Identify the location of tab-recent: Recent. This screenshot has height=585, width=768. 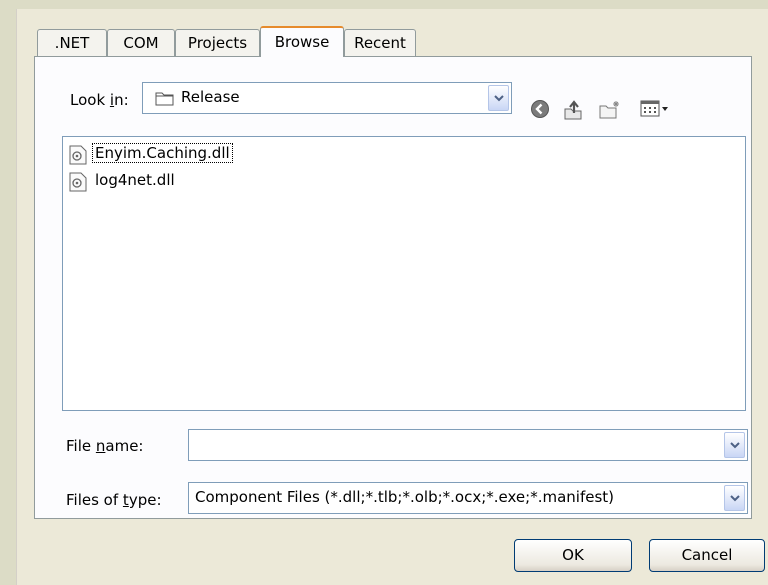
(380, 42).